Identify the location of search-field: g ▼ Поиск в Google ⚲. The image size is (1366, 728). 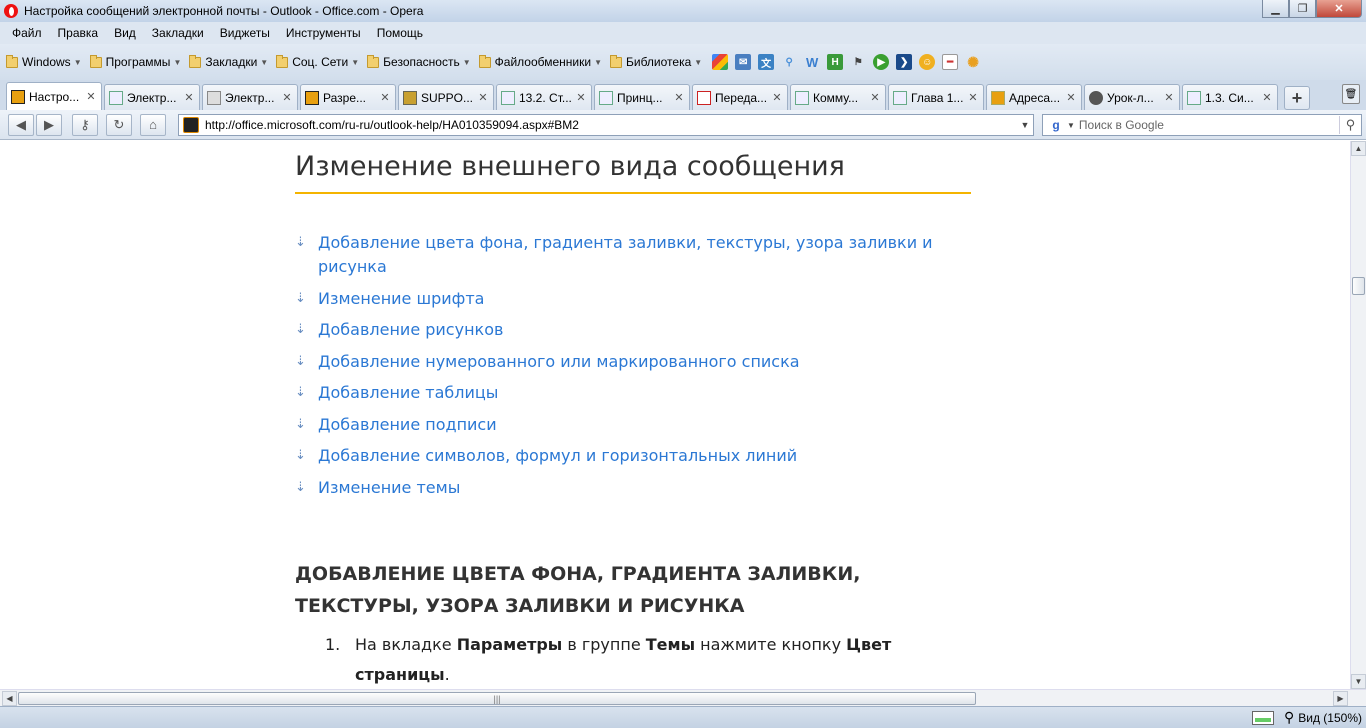
(1202, 125).